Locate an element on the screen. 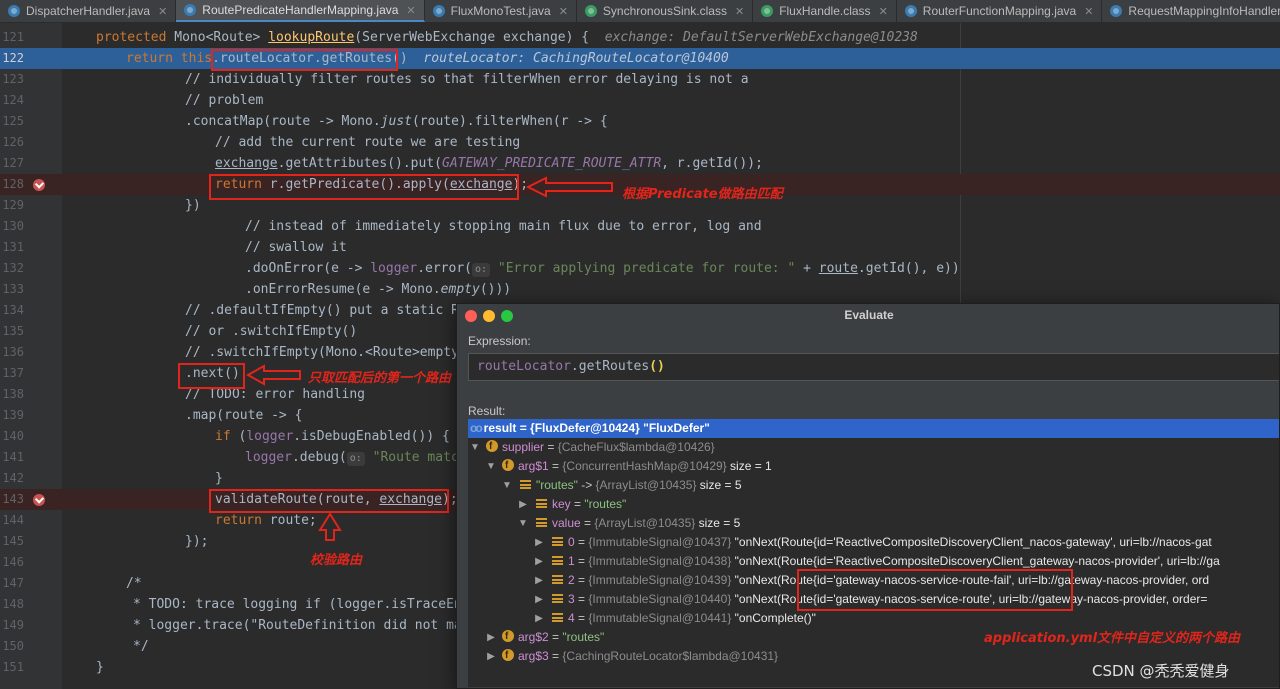  expression-token: .getRoutes is located at coordinates (610, 366).